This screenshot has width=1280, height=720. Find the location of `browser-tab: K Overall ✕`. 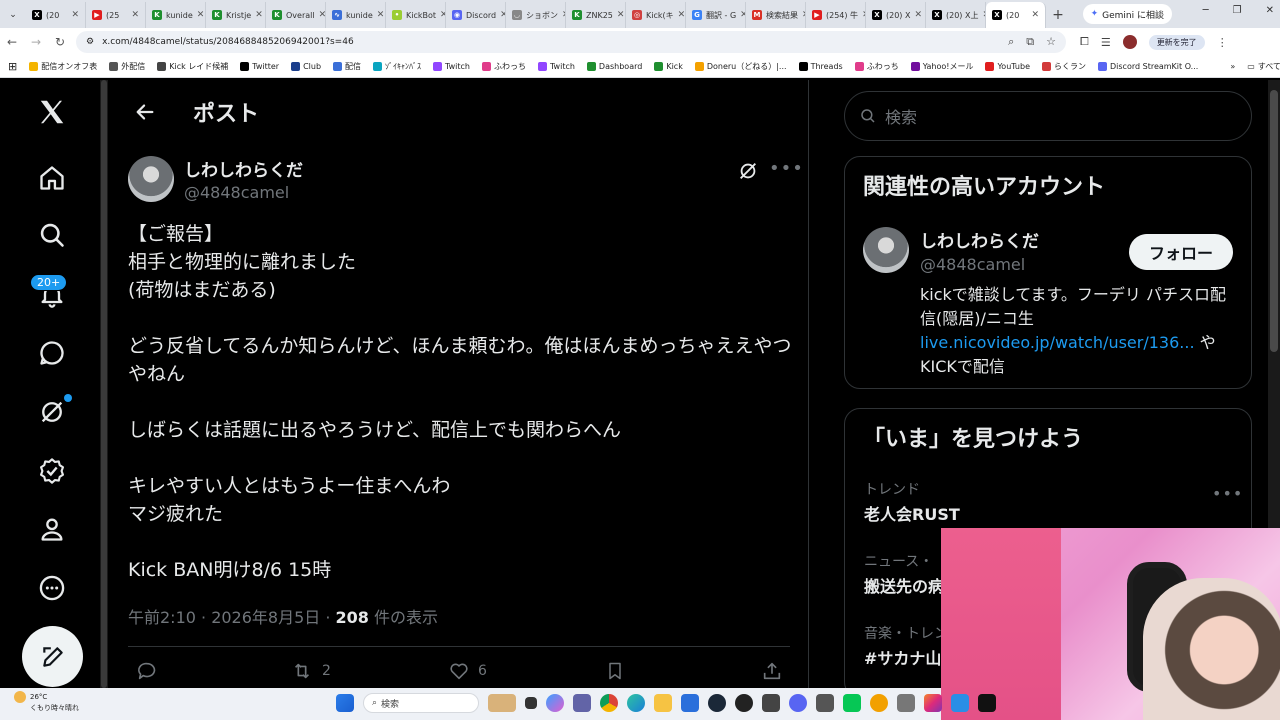

browser-tab: K Overall ✕ is located at coordinates (296, 15).